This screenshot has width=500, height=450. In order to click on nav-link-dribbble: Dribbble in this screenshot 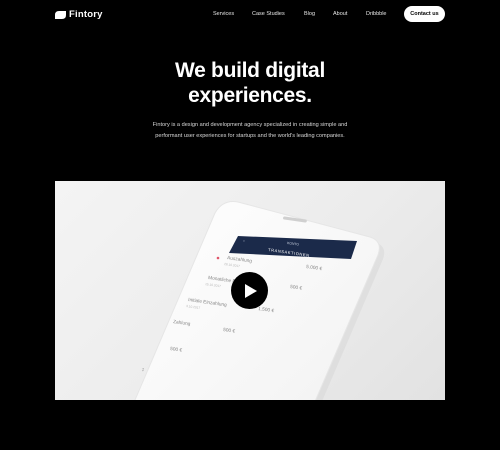, I will do `click(376, 14)`.